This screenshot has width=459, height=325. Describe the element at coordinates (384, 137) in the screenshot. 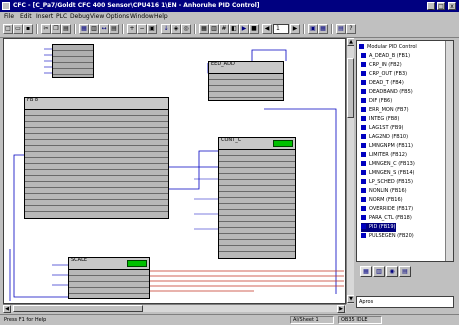

I see `catalog-item: LAG2ND (FB10)` at that location.